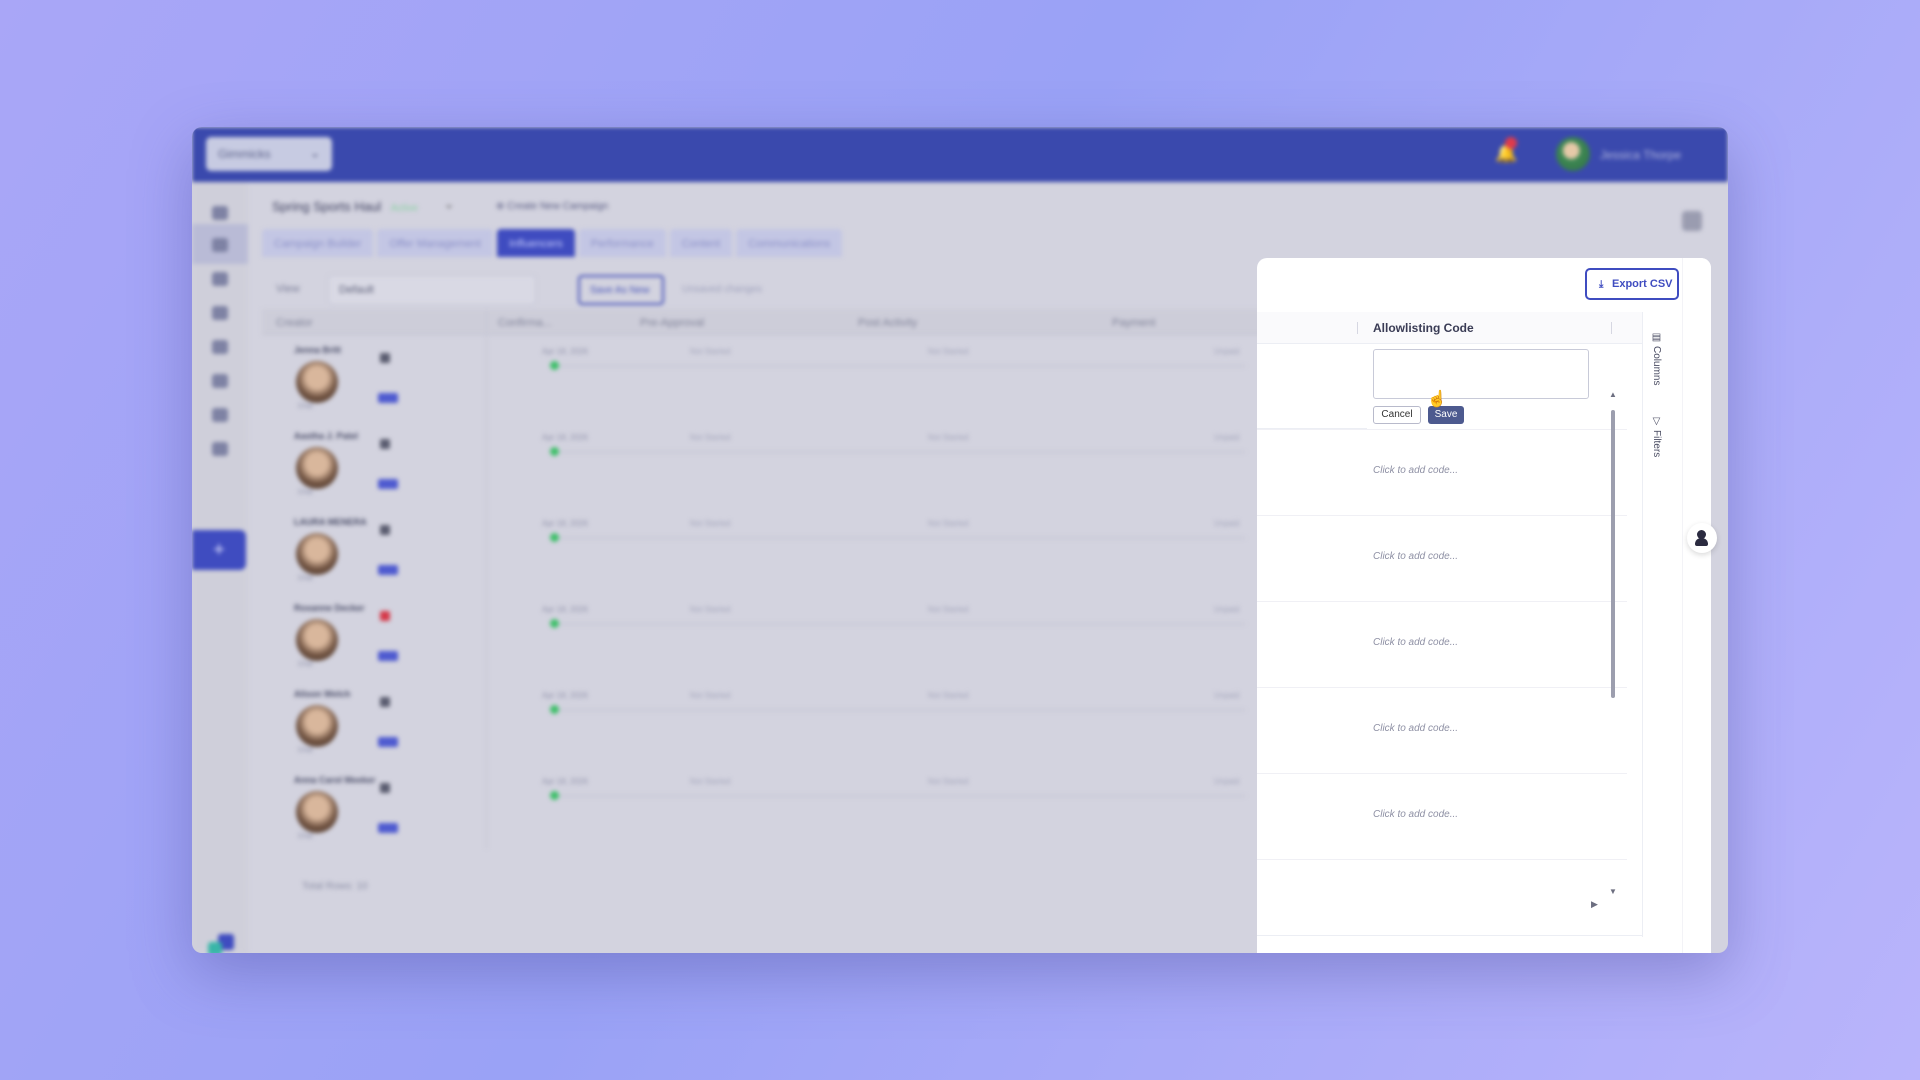 Image resolution: width=1920 pixels, height=1080 pixels. What do you see at coordinates (435, 243) in the screenshot?
I see `tab-offer-management: Offer Management` at bounding box center [435, 243].